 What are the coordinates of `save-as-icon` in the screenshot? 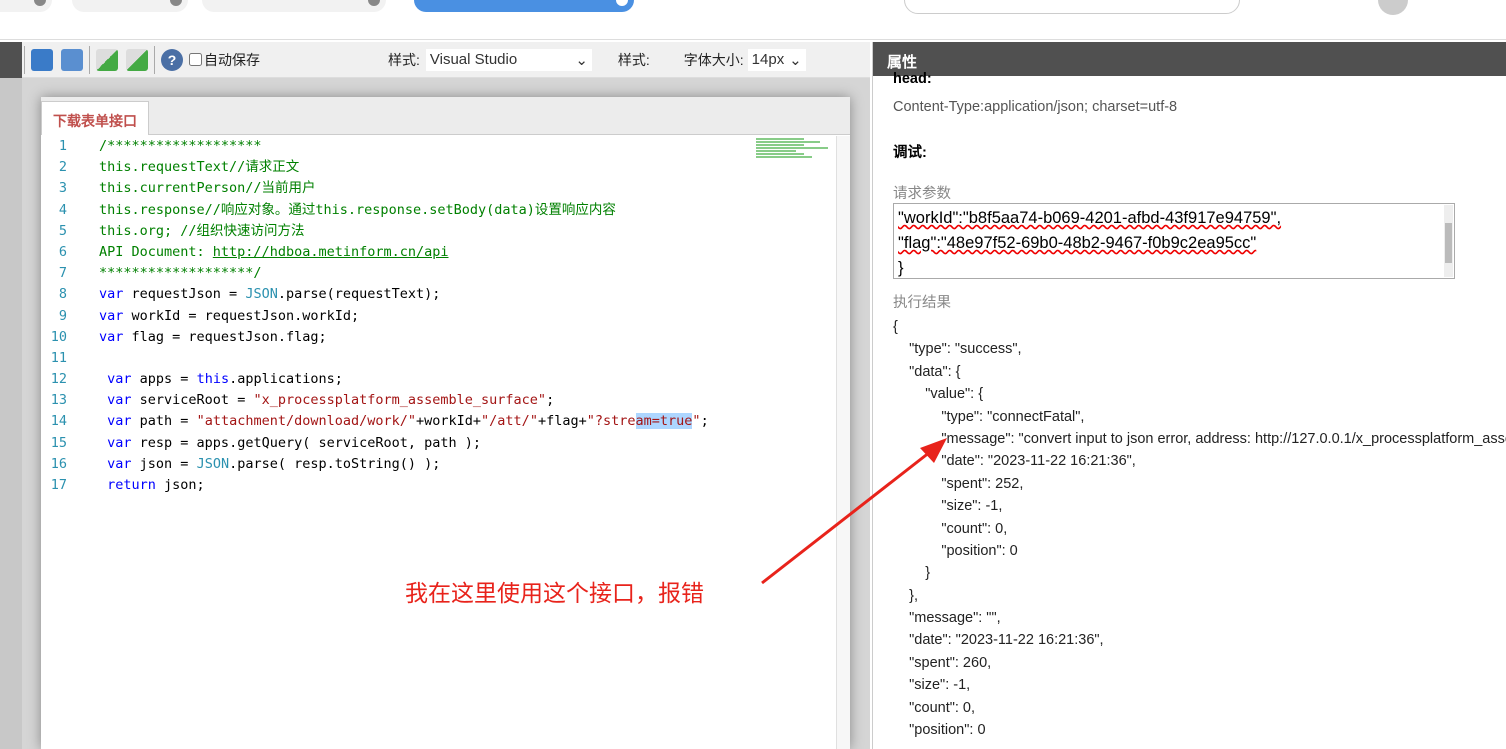 It's located at (72, 59).